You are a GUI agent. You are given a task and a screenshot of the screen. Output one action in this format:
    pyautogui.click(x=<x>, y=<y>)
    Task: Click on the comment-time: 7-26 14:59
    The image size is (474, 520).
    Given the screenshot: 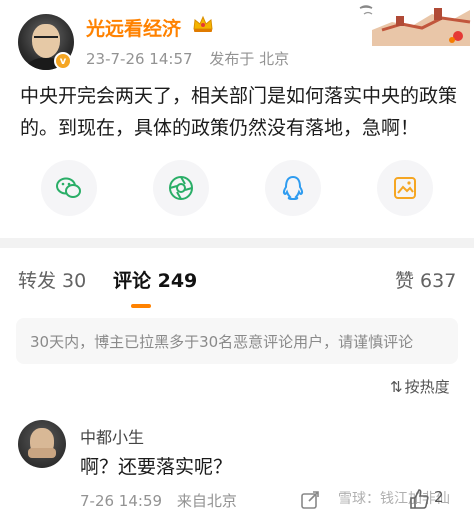 What is the action you would take?
    pyautogui.click(x=121, y=501)
    